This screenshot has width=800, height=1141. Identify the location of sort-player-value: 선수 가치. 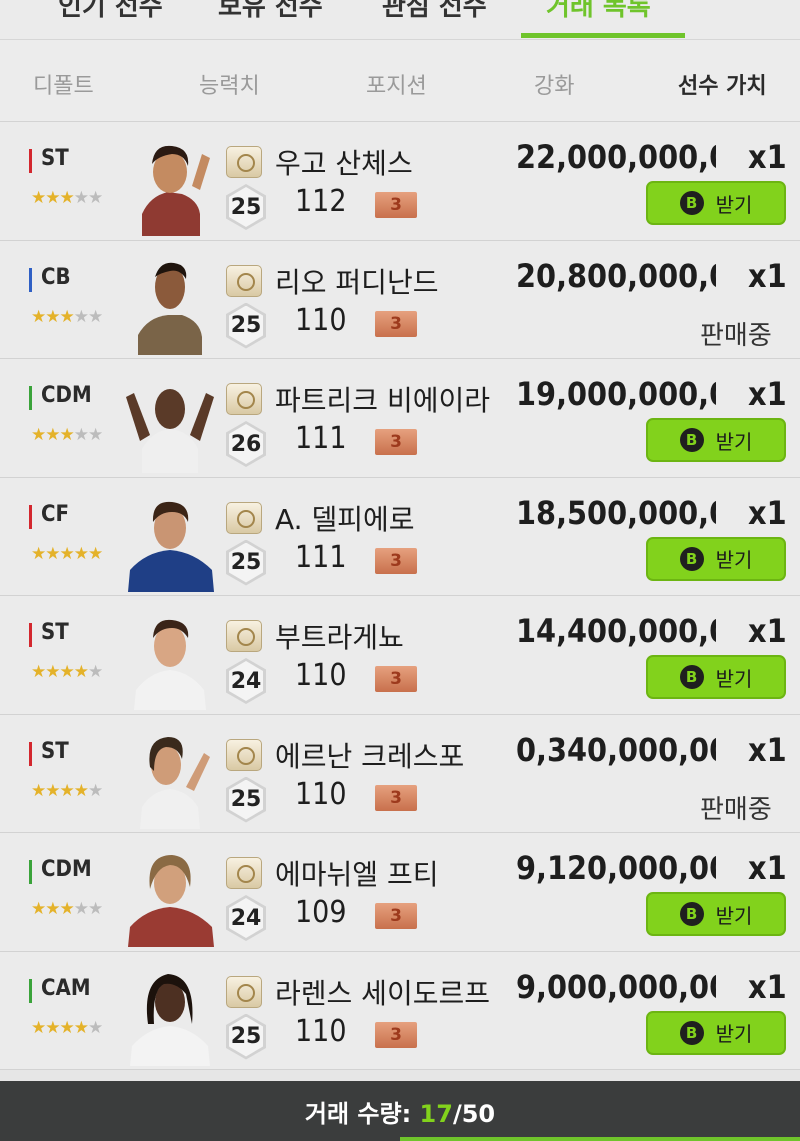
(722, 84).